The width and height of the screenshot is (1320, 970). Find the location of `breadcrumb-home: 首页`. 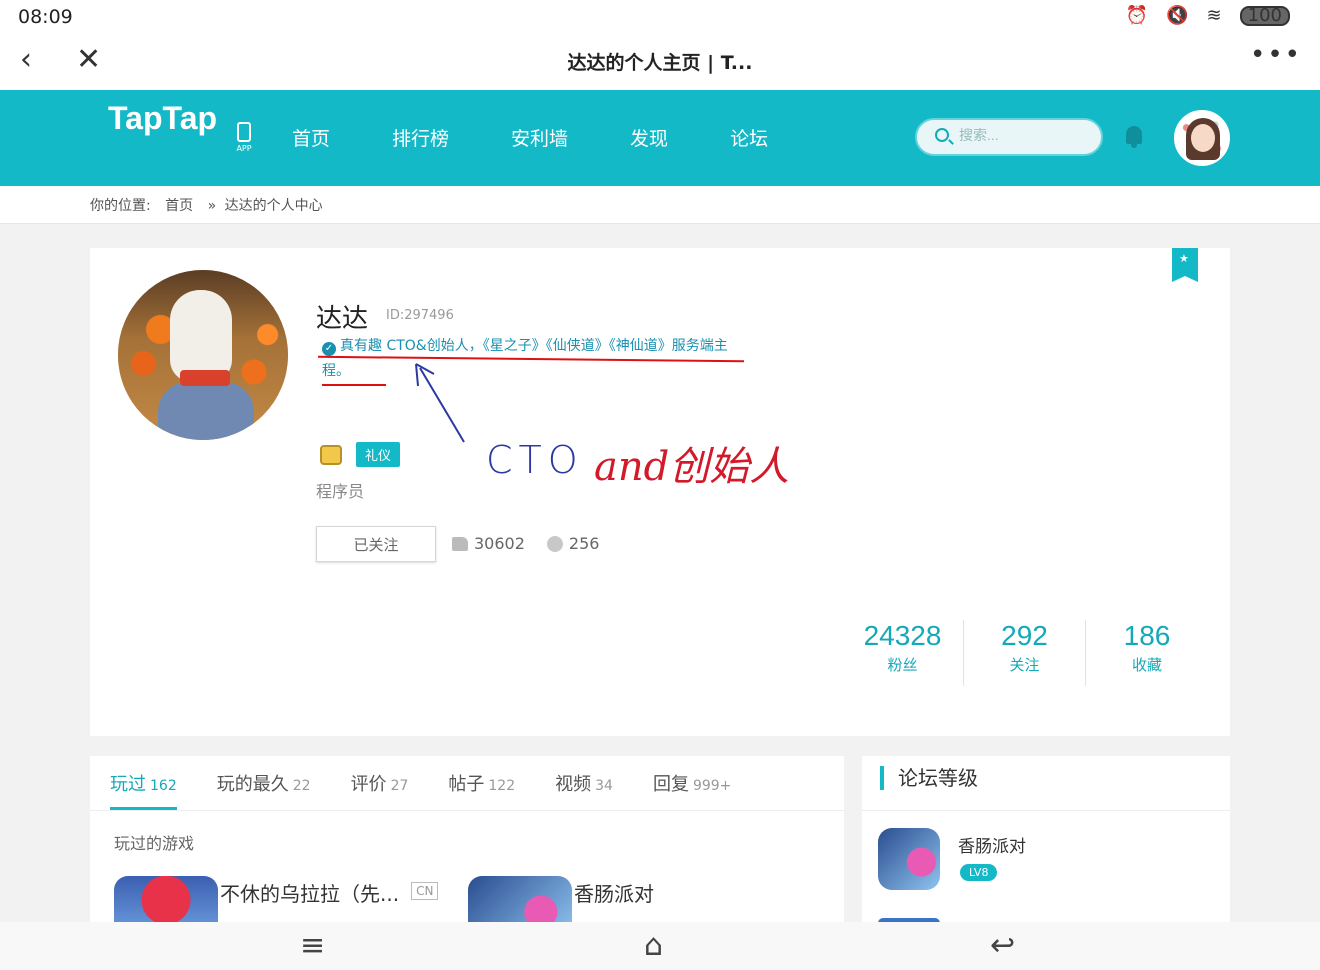

breadcrumb-home: 首页 is located at coordinates (179, 206).